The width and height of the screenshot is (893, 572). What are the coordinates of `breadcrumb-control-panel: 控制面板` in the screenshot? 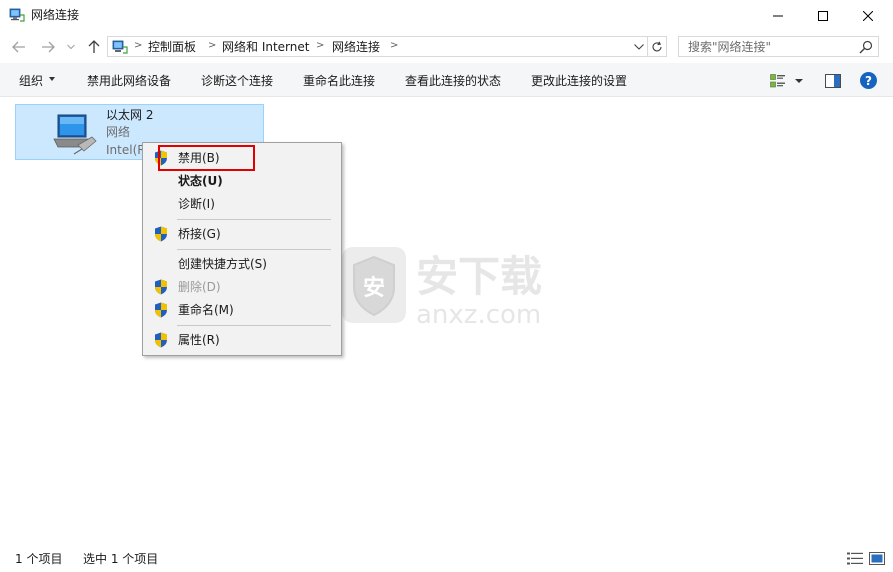 It's located at (172, 47).